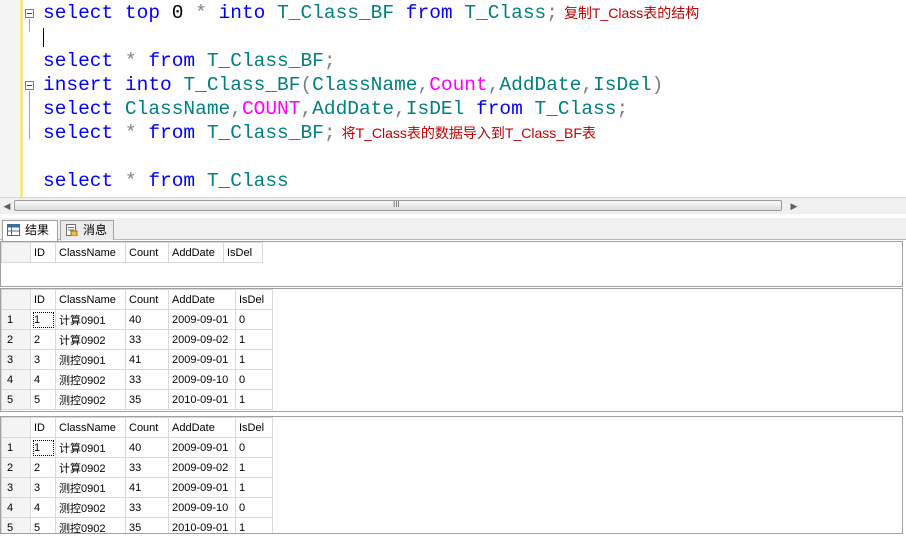 This screenshot has height=537, width=906. I want to click on table-cell: 计算0901, so click(90, 319).